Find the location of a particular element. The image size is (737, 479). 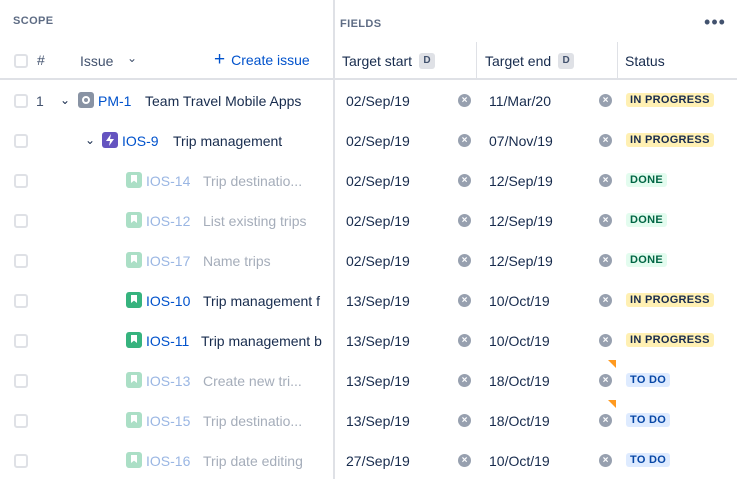

issue-key: IOS-16 is located at coordinates (168, 461).